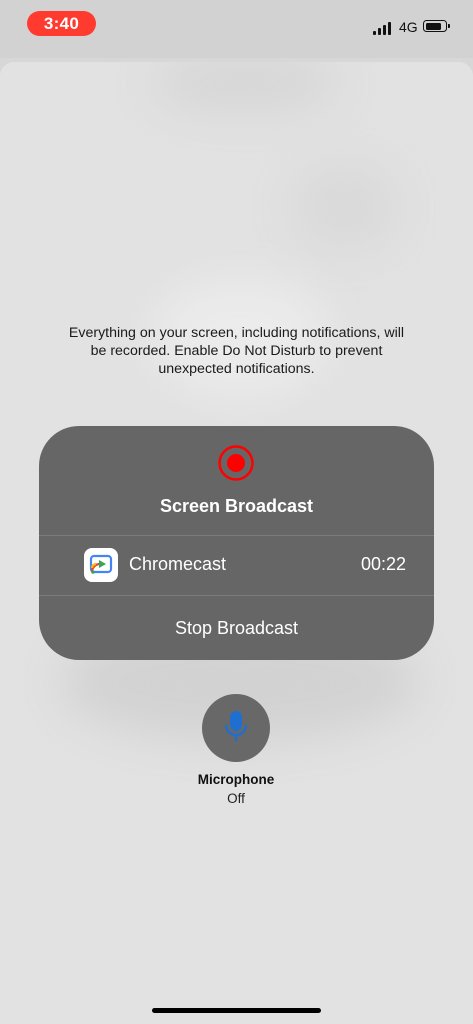 Image resolution: width=473 pixels, height=1024 pixels. I want to click on record-icon, so click(236, 463).